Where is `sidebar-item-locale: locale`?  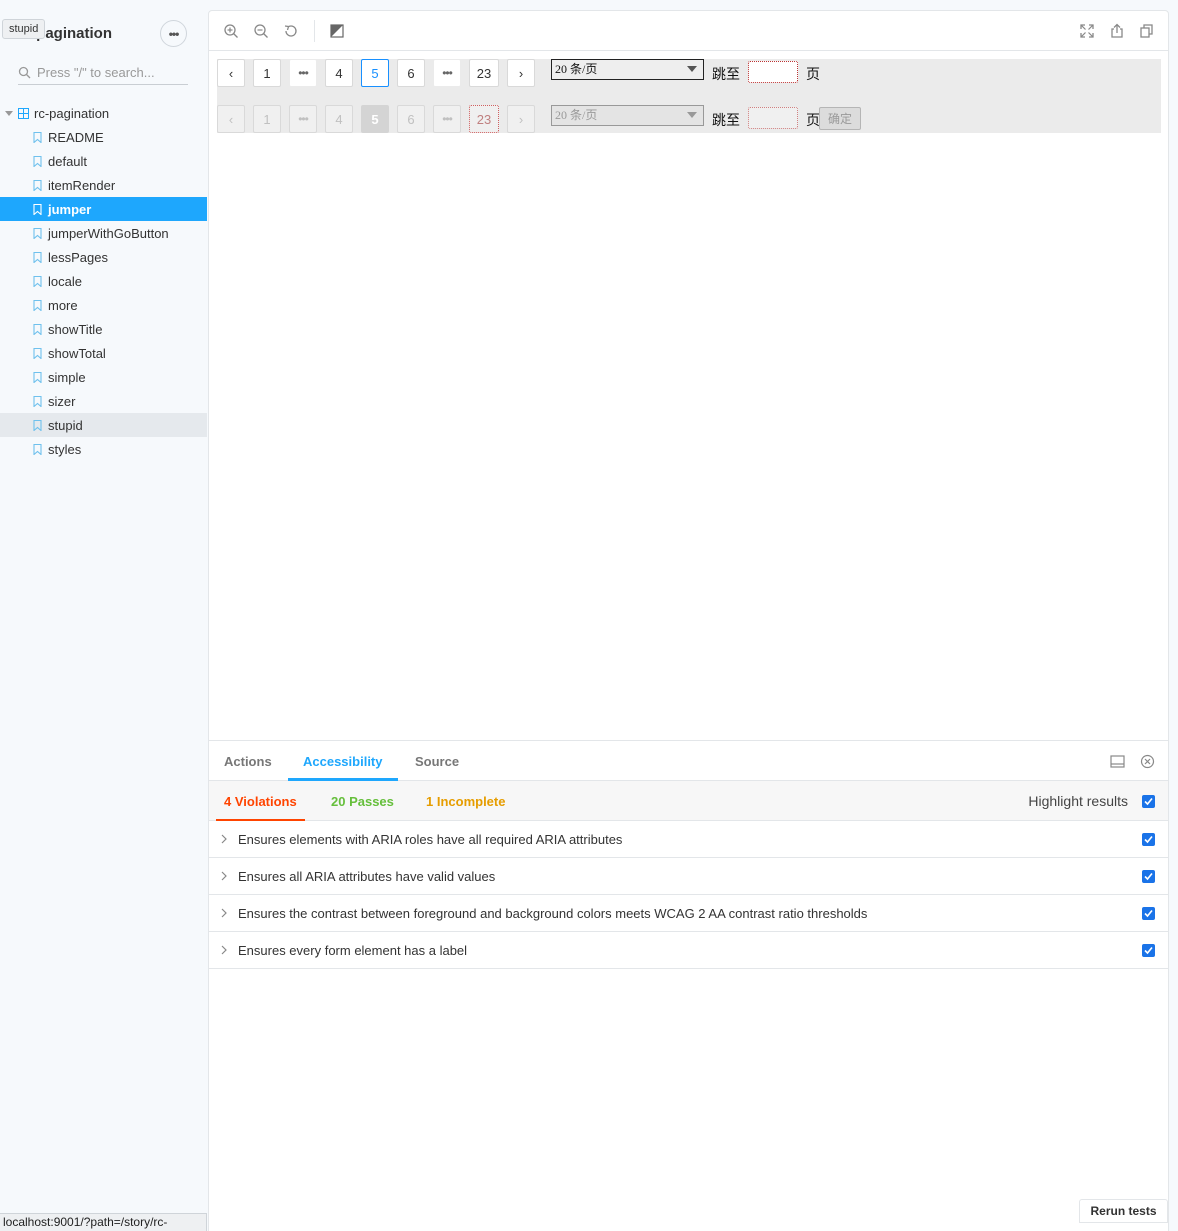 sidebar-item-locale: locale is located at coordinates (103, 281).